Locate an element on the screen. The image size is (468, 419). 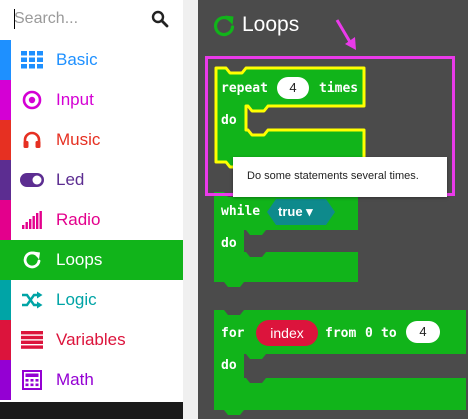
to-keyword: to is located at coordinates (389, 333).